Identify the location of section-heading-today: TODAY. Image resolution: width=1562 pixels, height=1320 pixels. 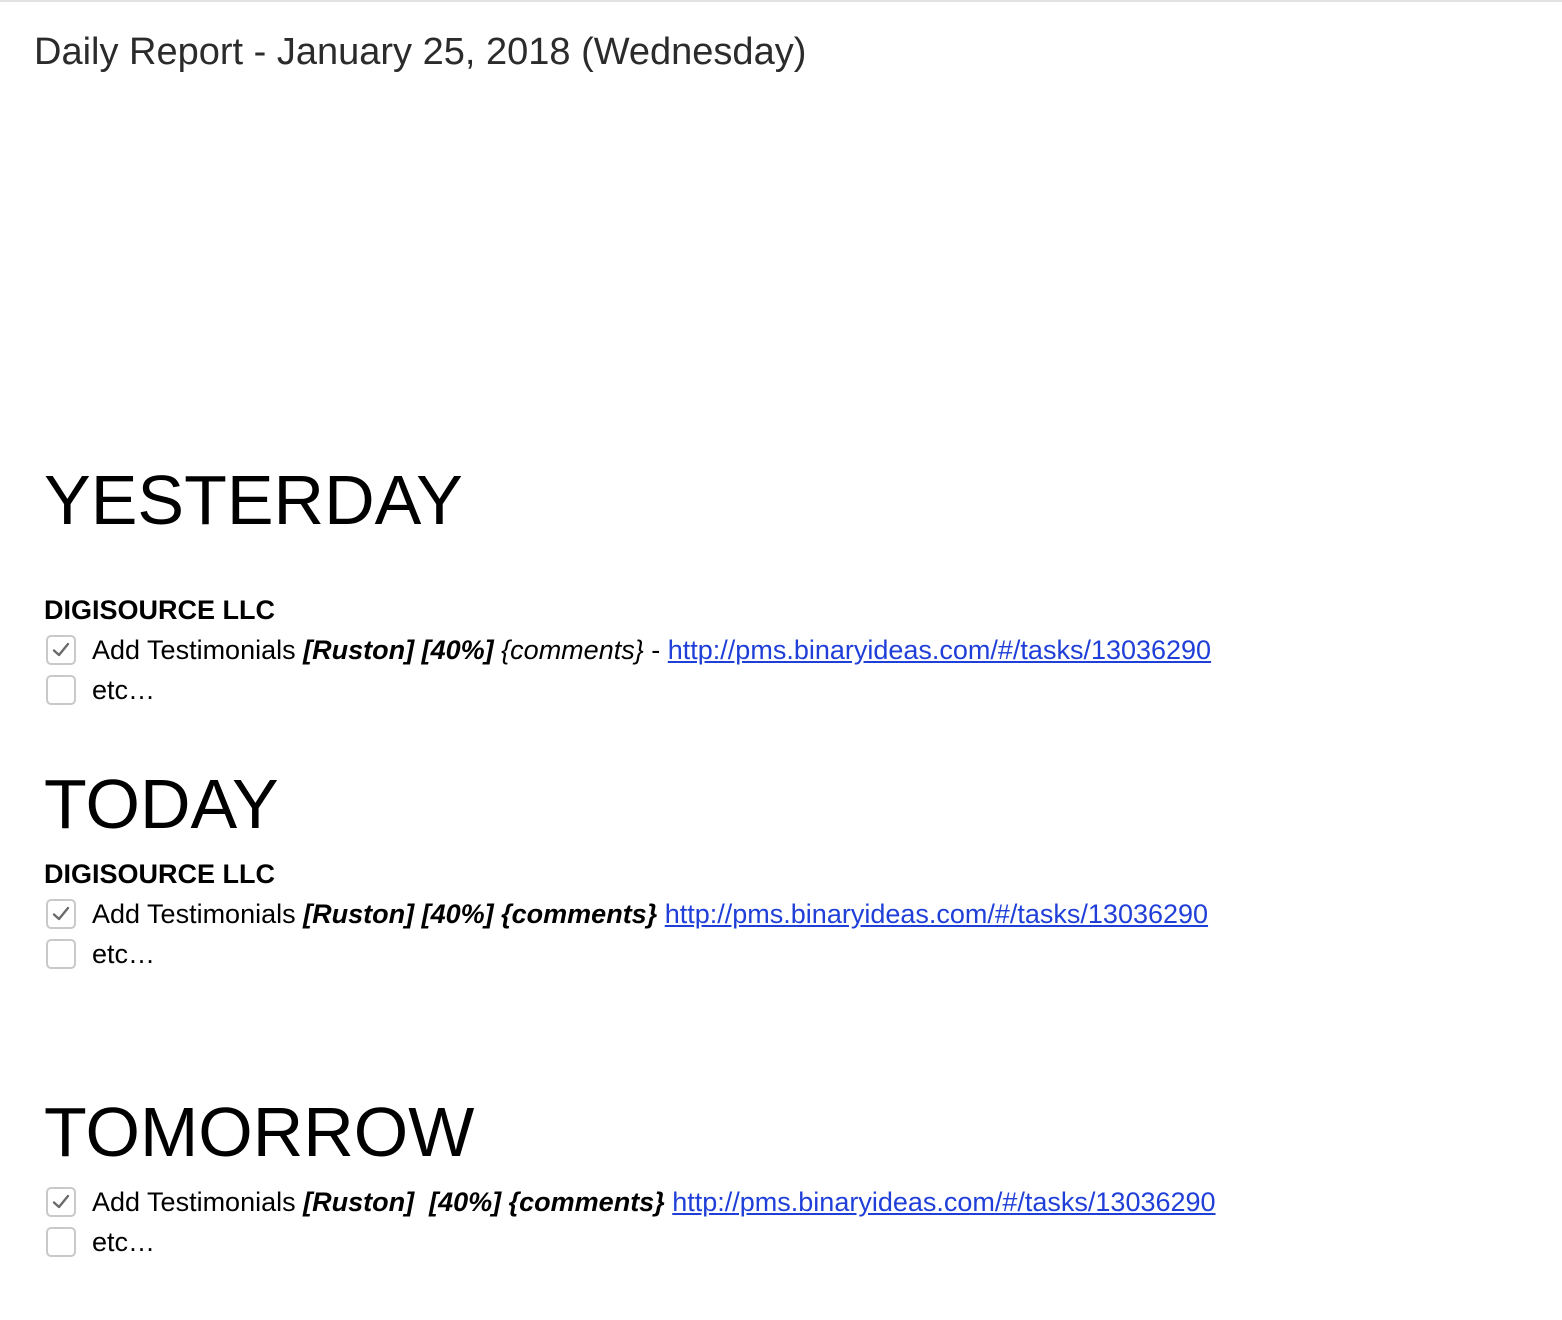
(161, 804).